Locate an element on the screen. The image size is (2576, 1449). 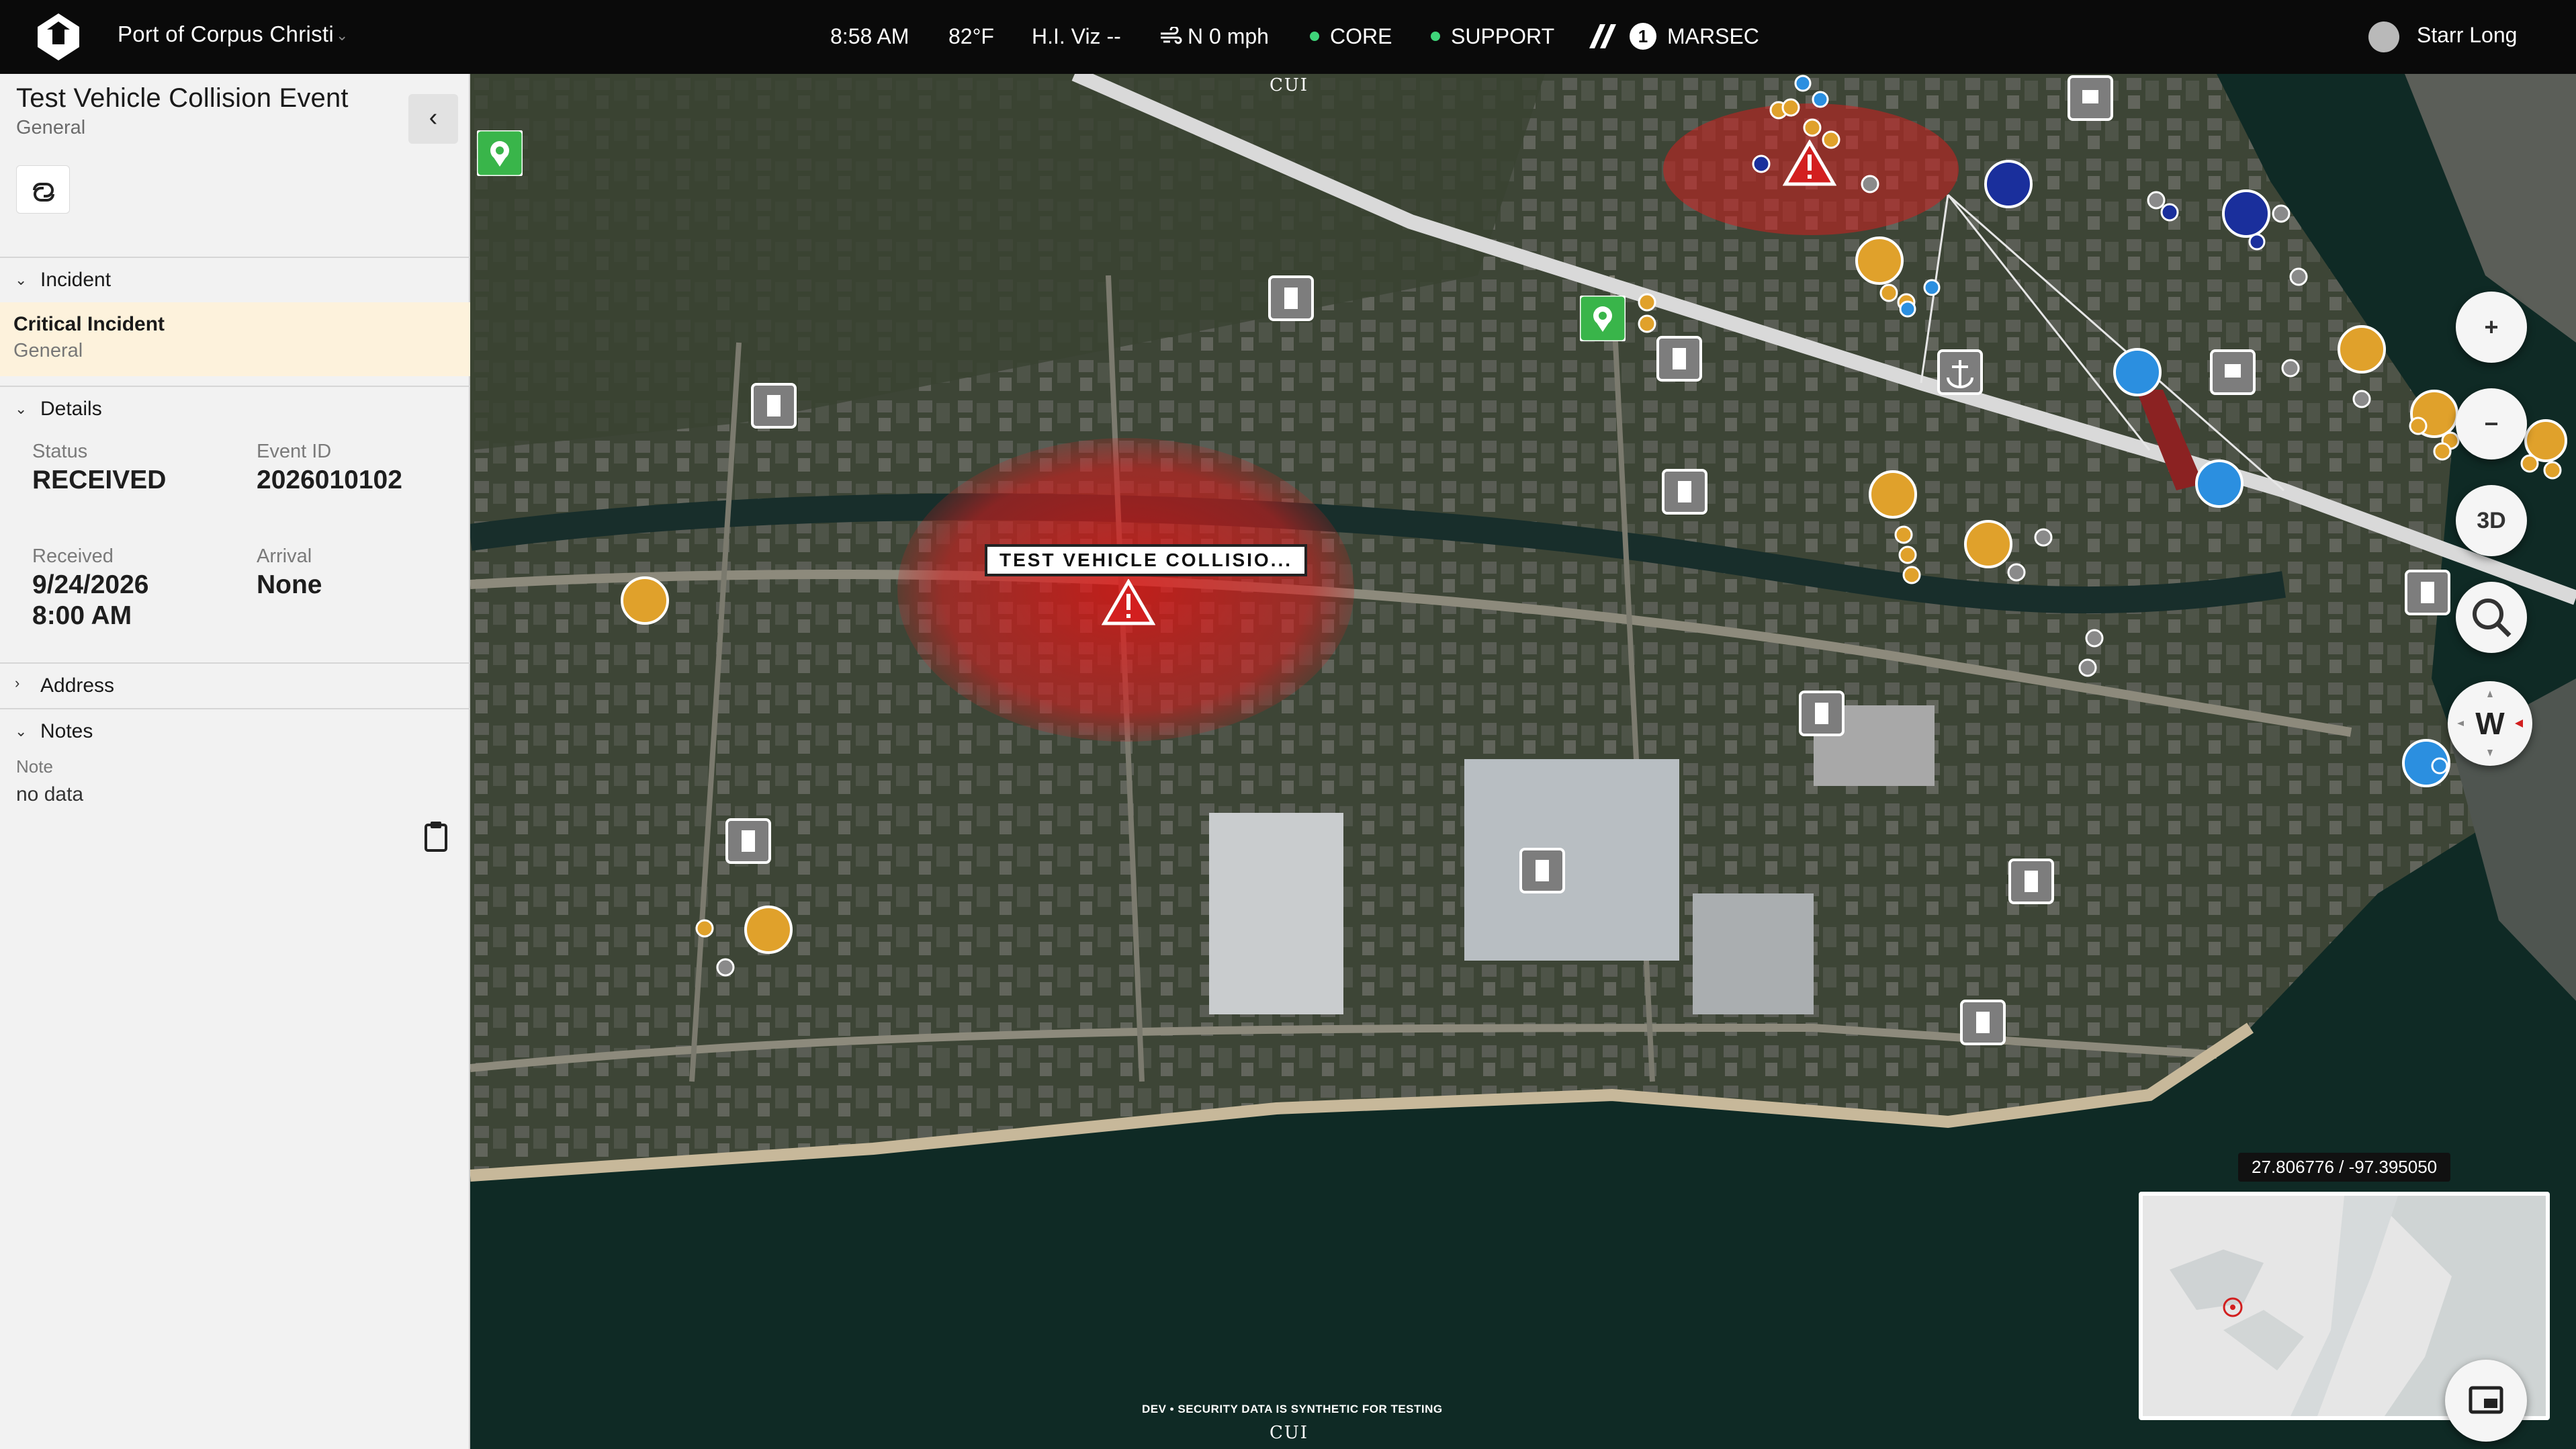
received-label: Received is located at coordinates (73, 556).